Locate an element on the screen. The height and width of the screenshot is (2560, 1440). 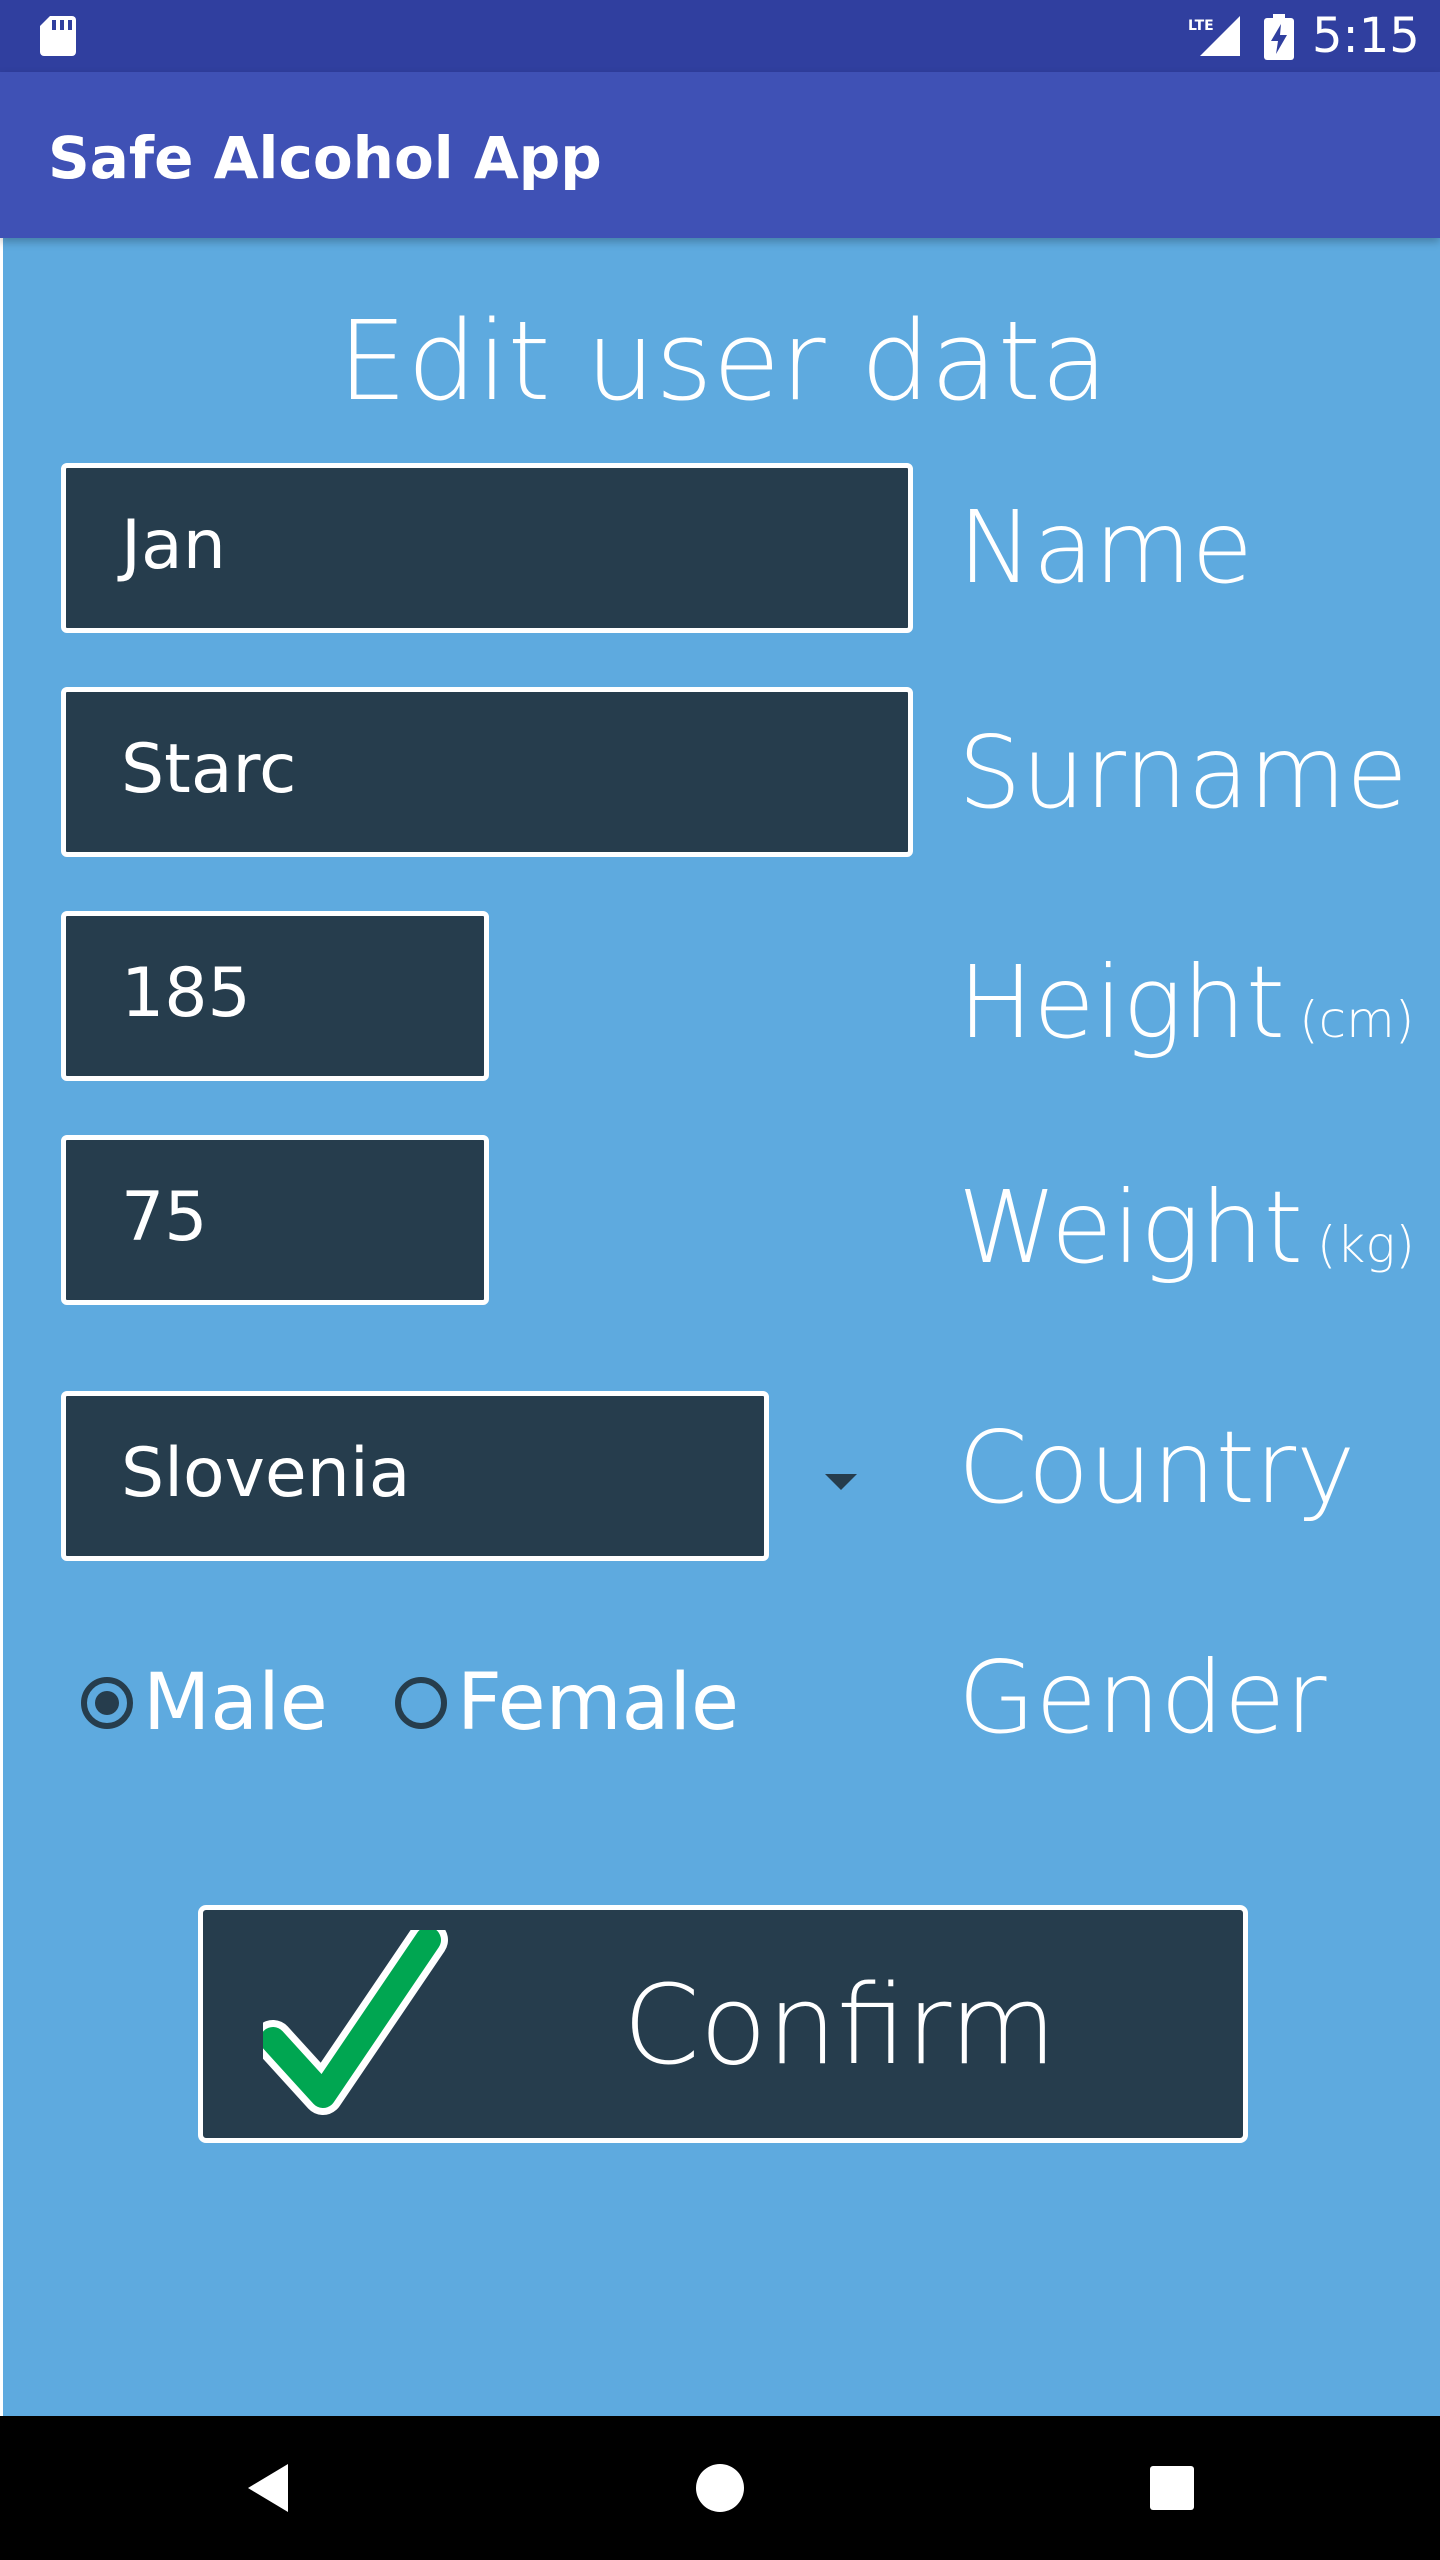
country-select: Slovenia is located at coordinates (415, 1476).